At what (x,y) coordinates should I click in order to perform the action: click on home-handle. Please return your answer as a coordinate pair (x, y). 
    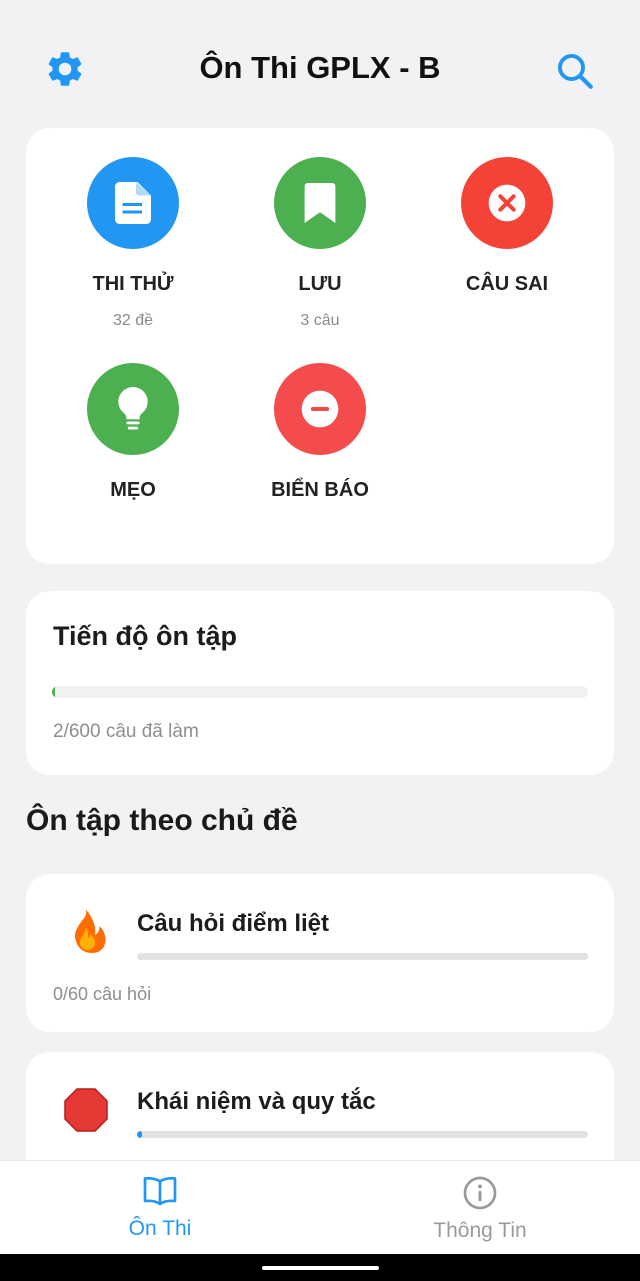
    Looking at the image, I should click on (320, 1268).